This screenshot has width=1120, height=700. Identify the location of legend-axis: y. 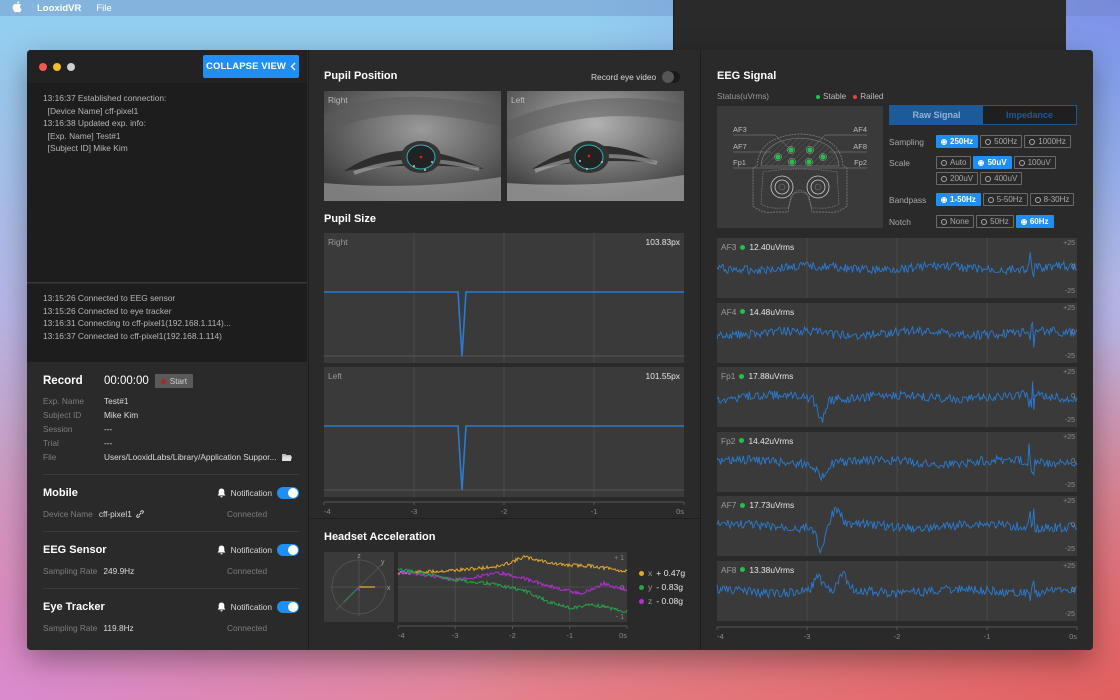
(650, 587).